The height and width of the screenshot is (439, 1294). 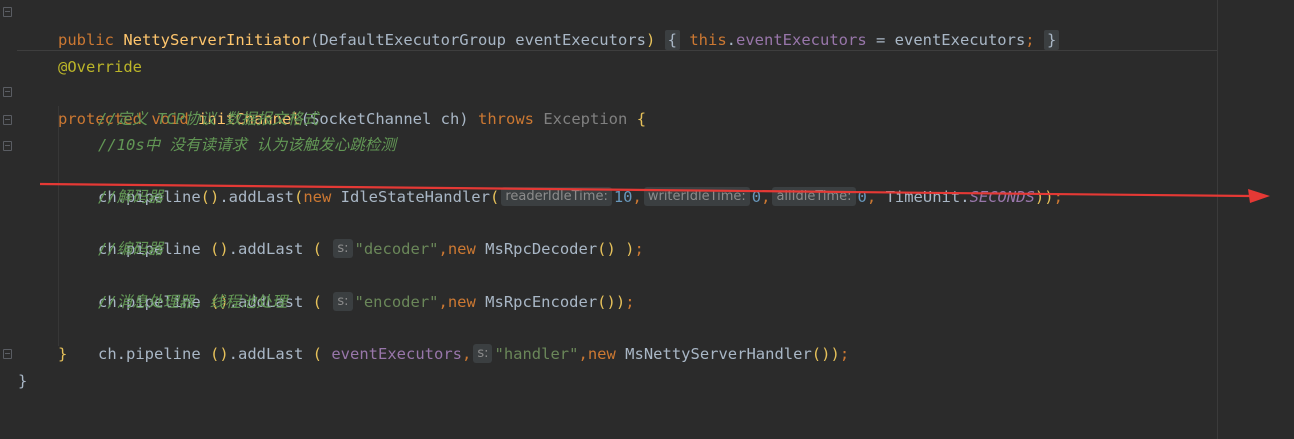 What do you see at coordinates (814, 196) in the screenshot?
I see `param-hint: allIdleTime:` at bounding box center [814, 196].